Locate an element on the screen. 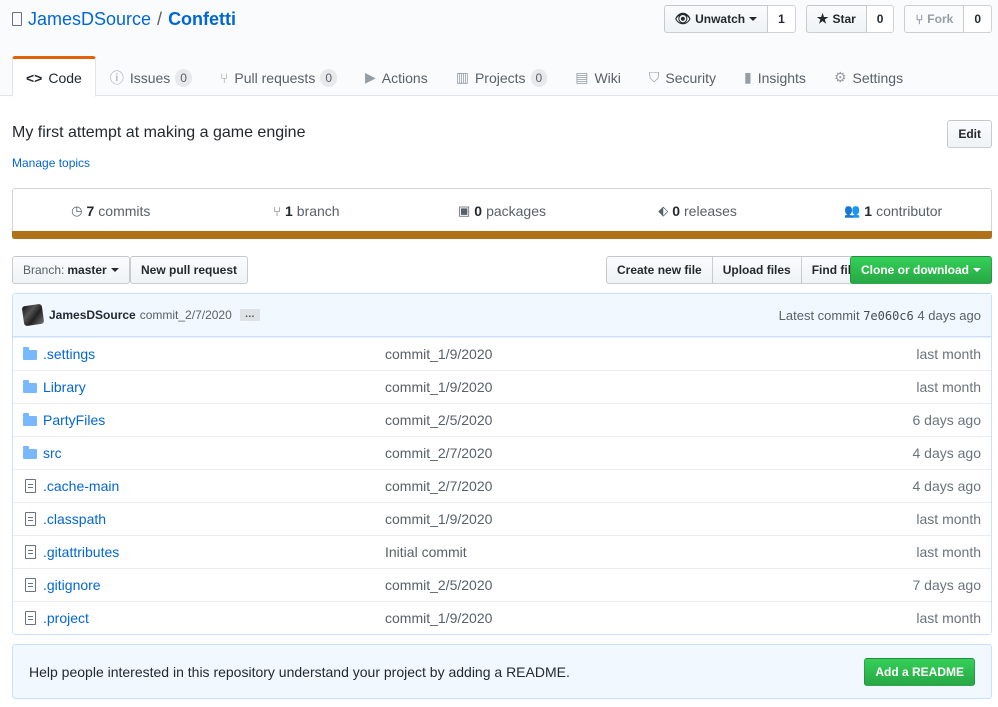 Image resolution: width=998 pixels, height=707 pixels. tab-actions: ▶ Actions is located at coordinates (396, 76).